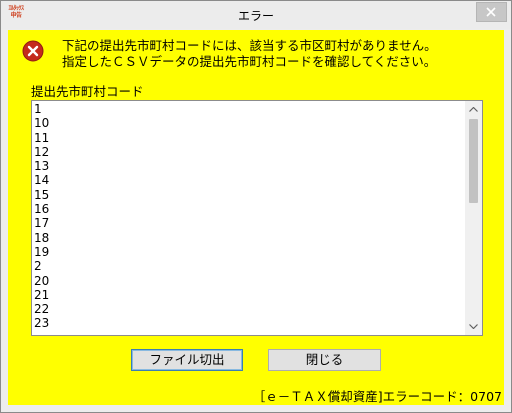 The width and height of the screenshot is (512, 413). Describe the element at coordinates (249, 45) in the screenshot. I see `error-message-line-1: 下記の提出先市町村コードには、該当する市区町村がありません。` at that location.